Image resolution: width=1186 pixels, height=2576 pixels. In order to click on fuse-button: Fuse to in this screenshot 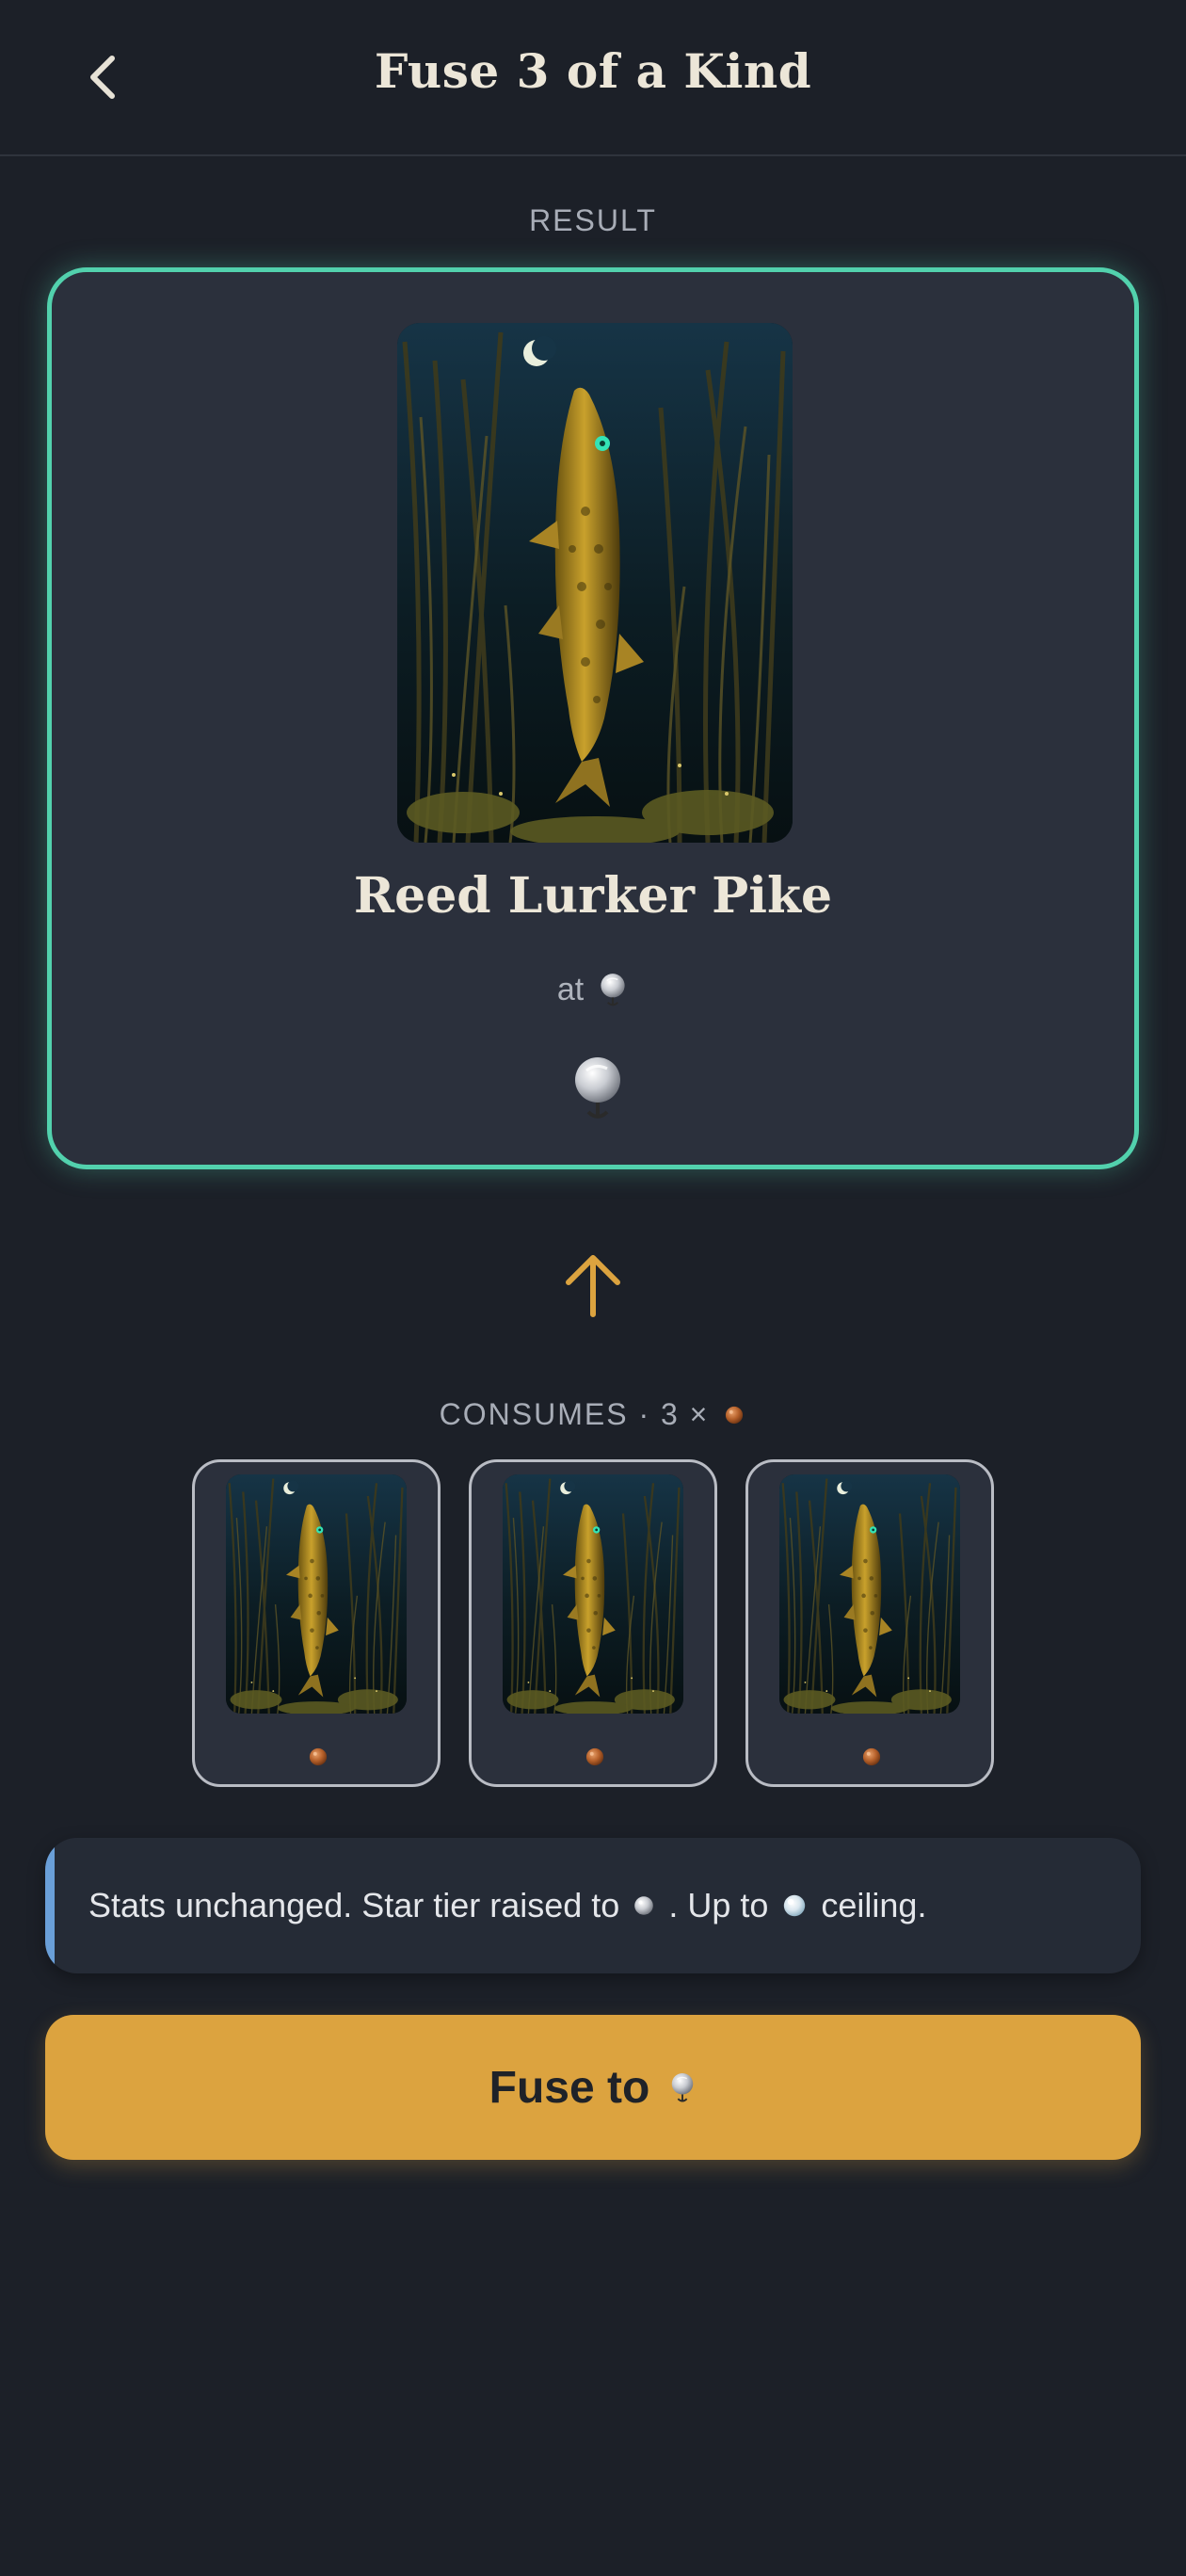, I will do `click(593, 2087)`.